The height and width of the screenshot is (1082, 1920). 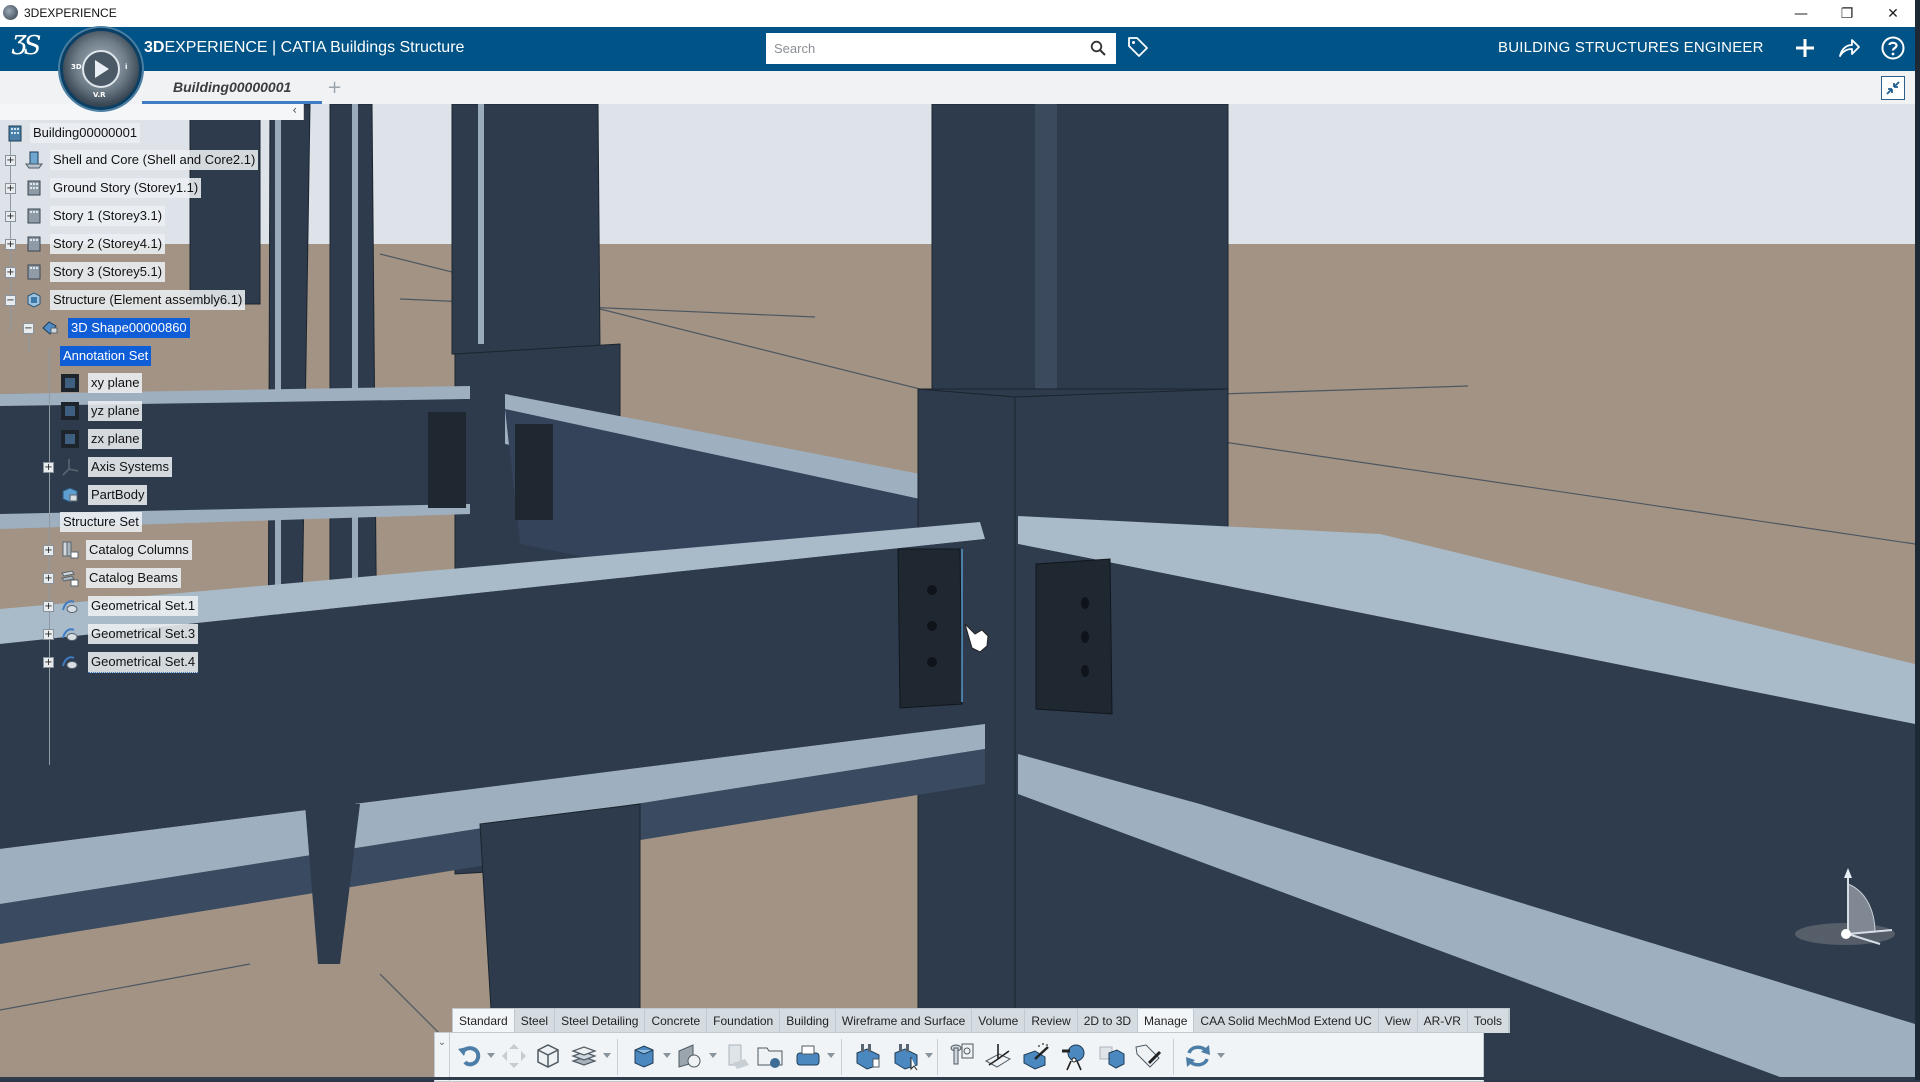 I want to click on axis-system-tool-icon, so click(x=998, y=1056).